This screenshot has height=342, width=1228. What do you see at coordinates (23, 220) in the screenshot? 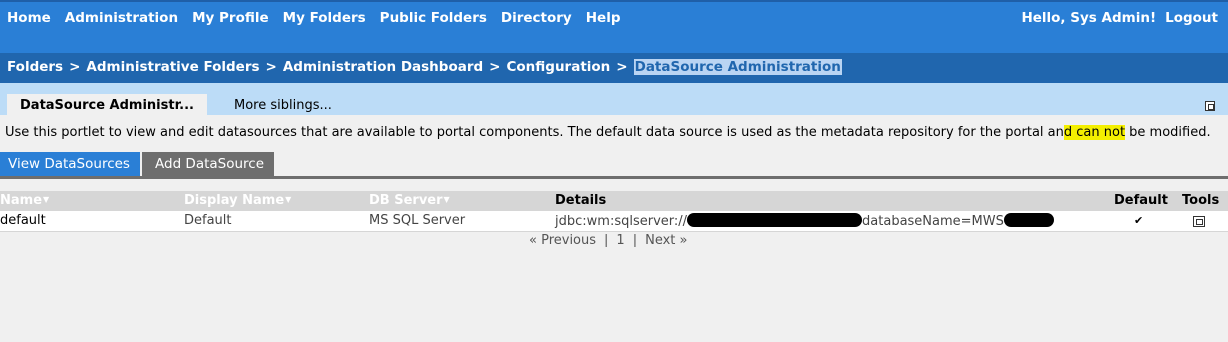
I see `cell-name: default` at bounding box center [23, 220].